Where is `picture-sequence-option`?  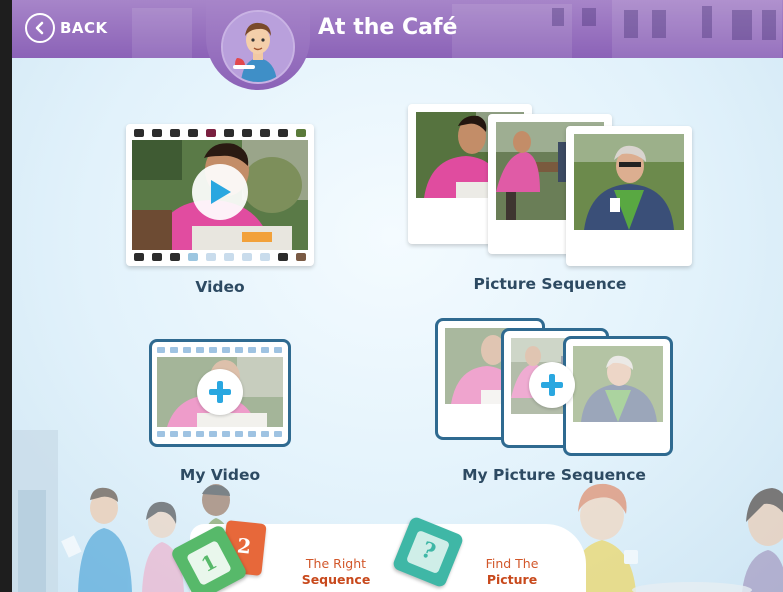
picture-sequence-option is located at coordinates (551, 186).